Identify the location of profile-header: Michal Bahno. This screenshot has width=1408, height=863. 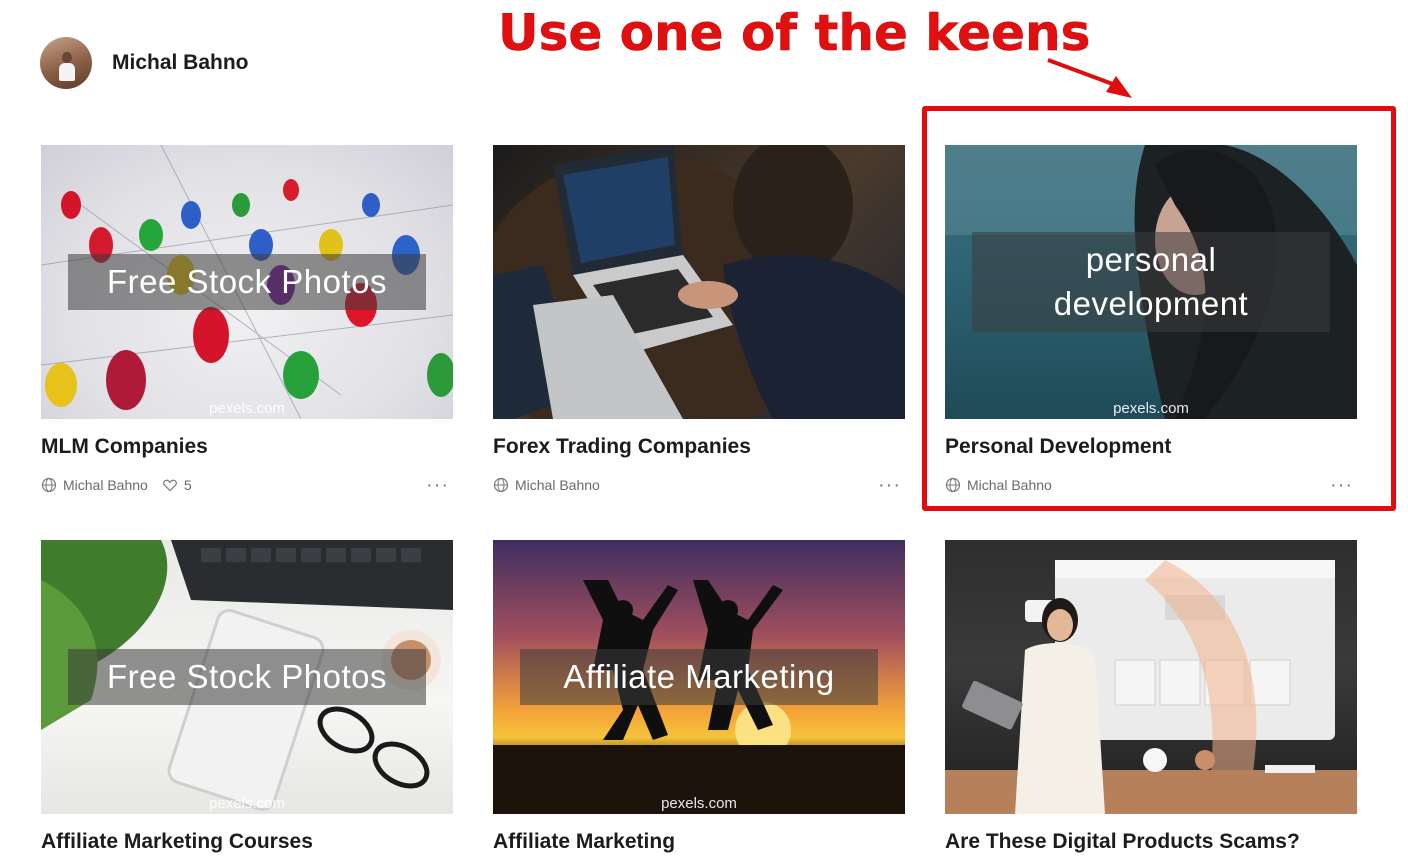
(144, 64).